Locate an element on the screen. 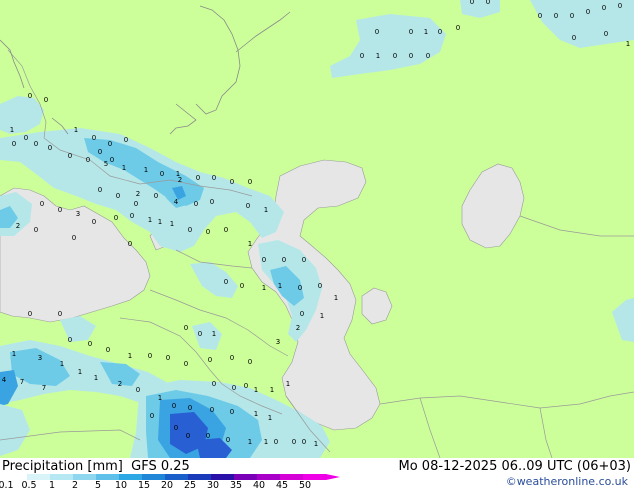  color-scale: 0.1 0.5 1 2 5 10 15 20 25 30 35 40 45 50 is located at coordinates (170, 482).